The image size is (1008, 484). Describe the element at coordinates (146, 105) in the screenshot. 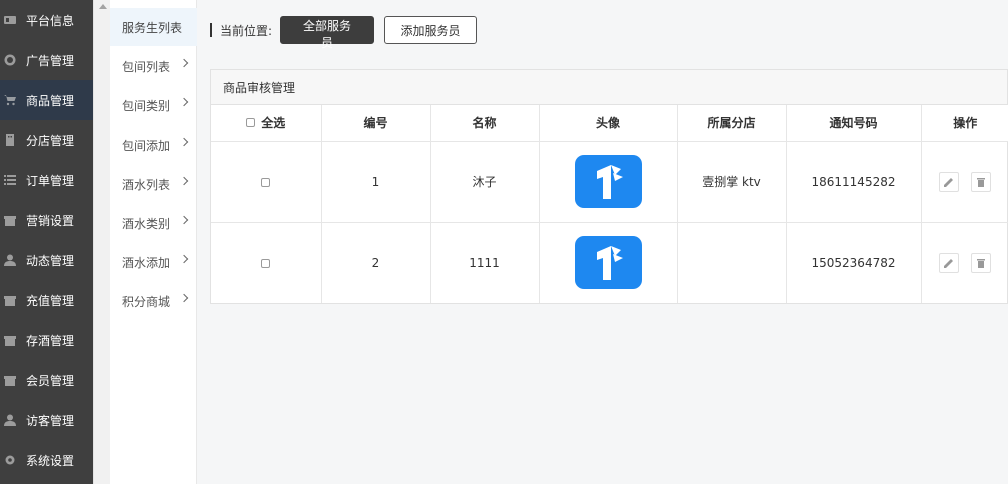

I see `subnav-item-label: 包间类别` at that location.